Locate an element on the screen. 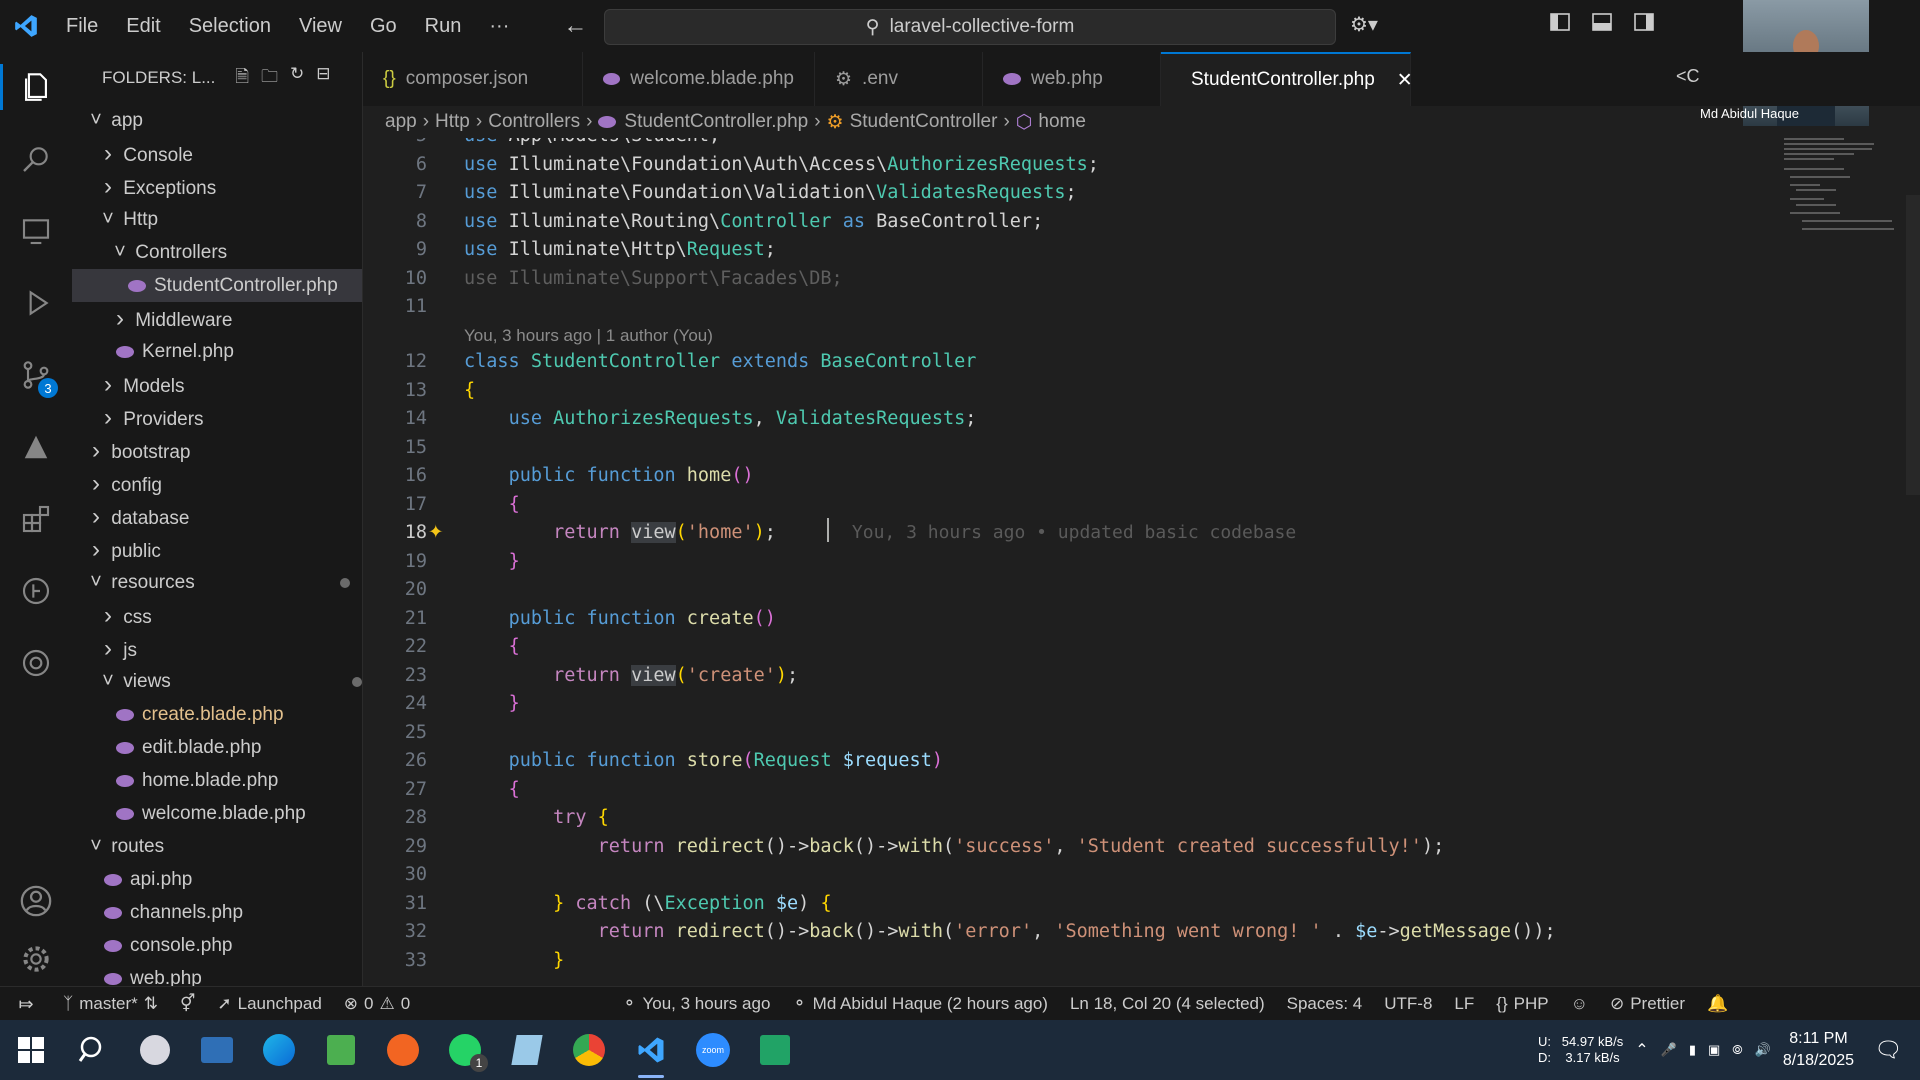 This screenshot has width=1920, height=1080. close-icon: ✕ is located at coordinates (1405, 80).